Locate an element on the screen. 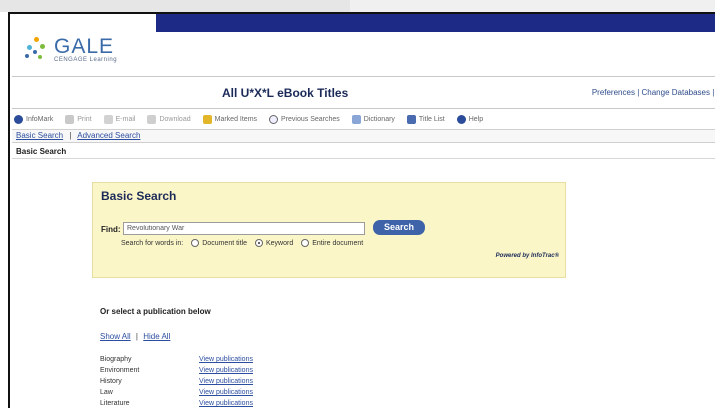 This screenshot has width=715, height=408. gale-logo: GALE CENGAGE Learning is located at coordinates (70, 50).